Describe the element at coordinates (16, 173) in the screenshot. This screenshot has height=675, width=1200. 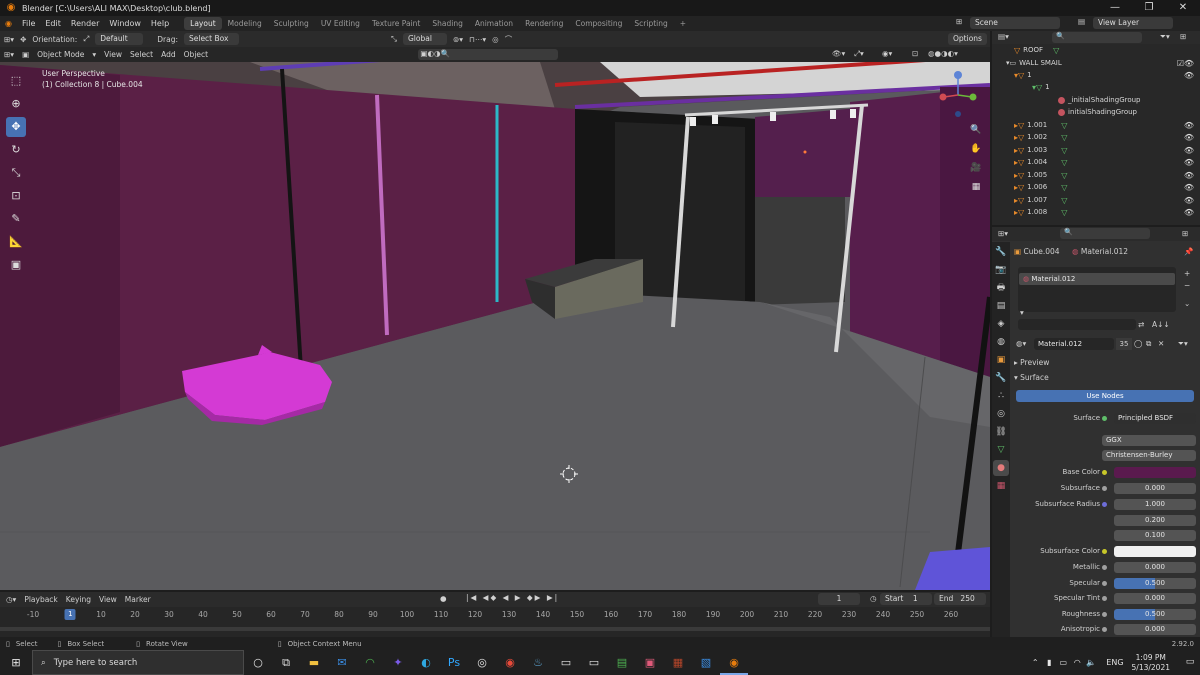
I see `scale-tool-icon: ⤡` at that location.